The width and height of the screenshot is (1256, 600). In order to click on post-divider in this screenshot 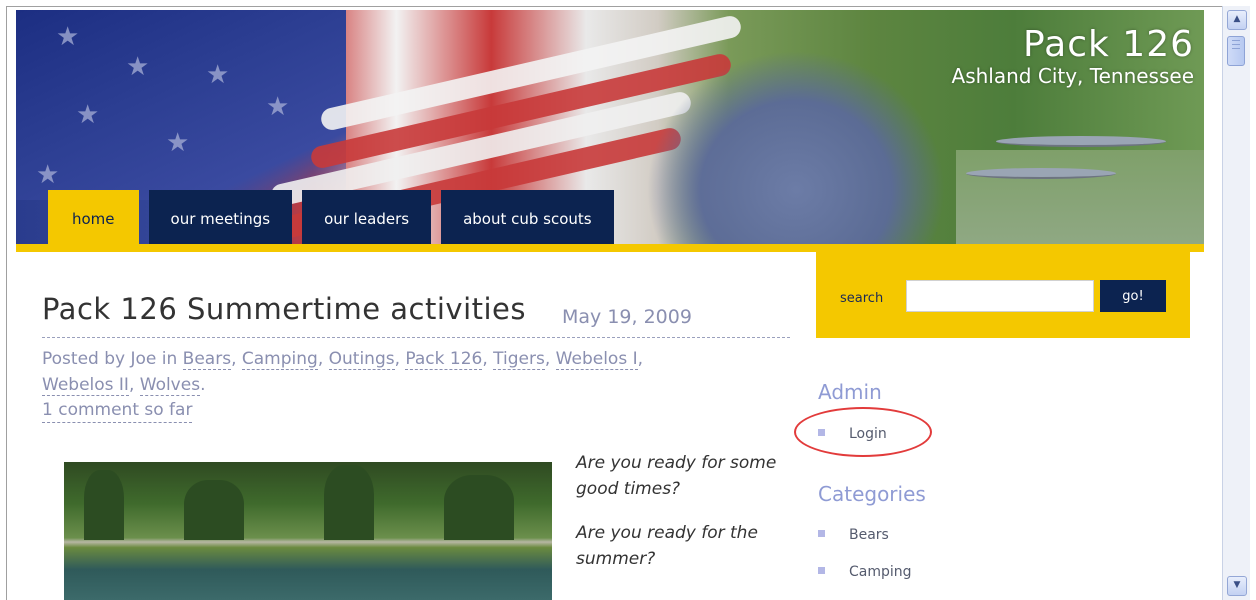, I will do `click(416, 337)`.